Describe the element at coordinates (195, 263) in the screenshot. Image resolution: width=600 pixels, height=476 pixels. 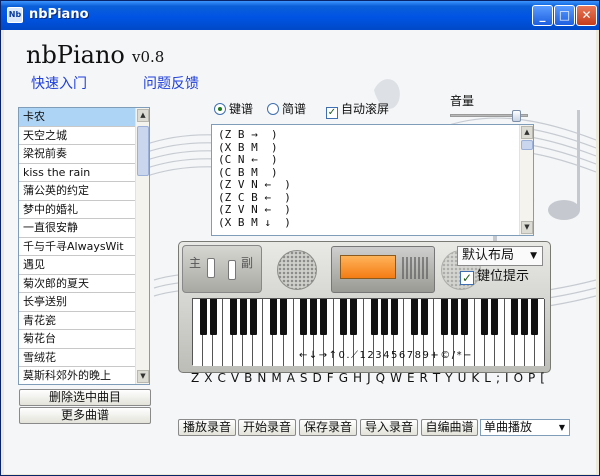
I see `main-label: 主` at that location.